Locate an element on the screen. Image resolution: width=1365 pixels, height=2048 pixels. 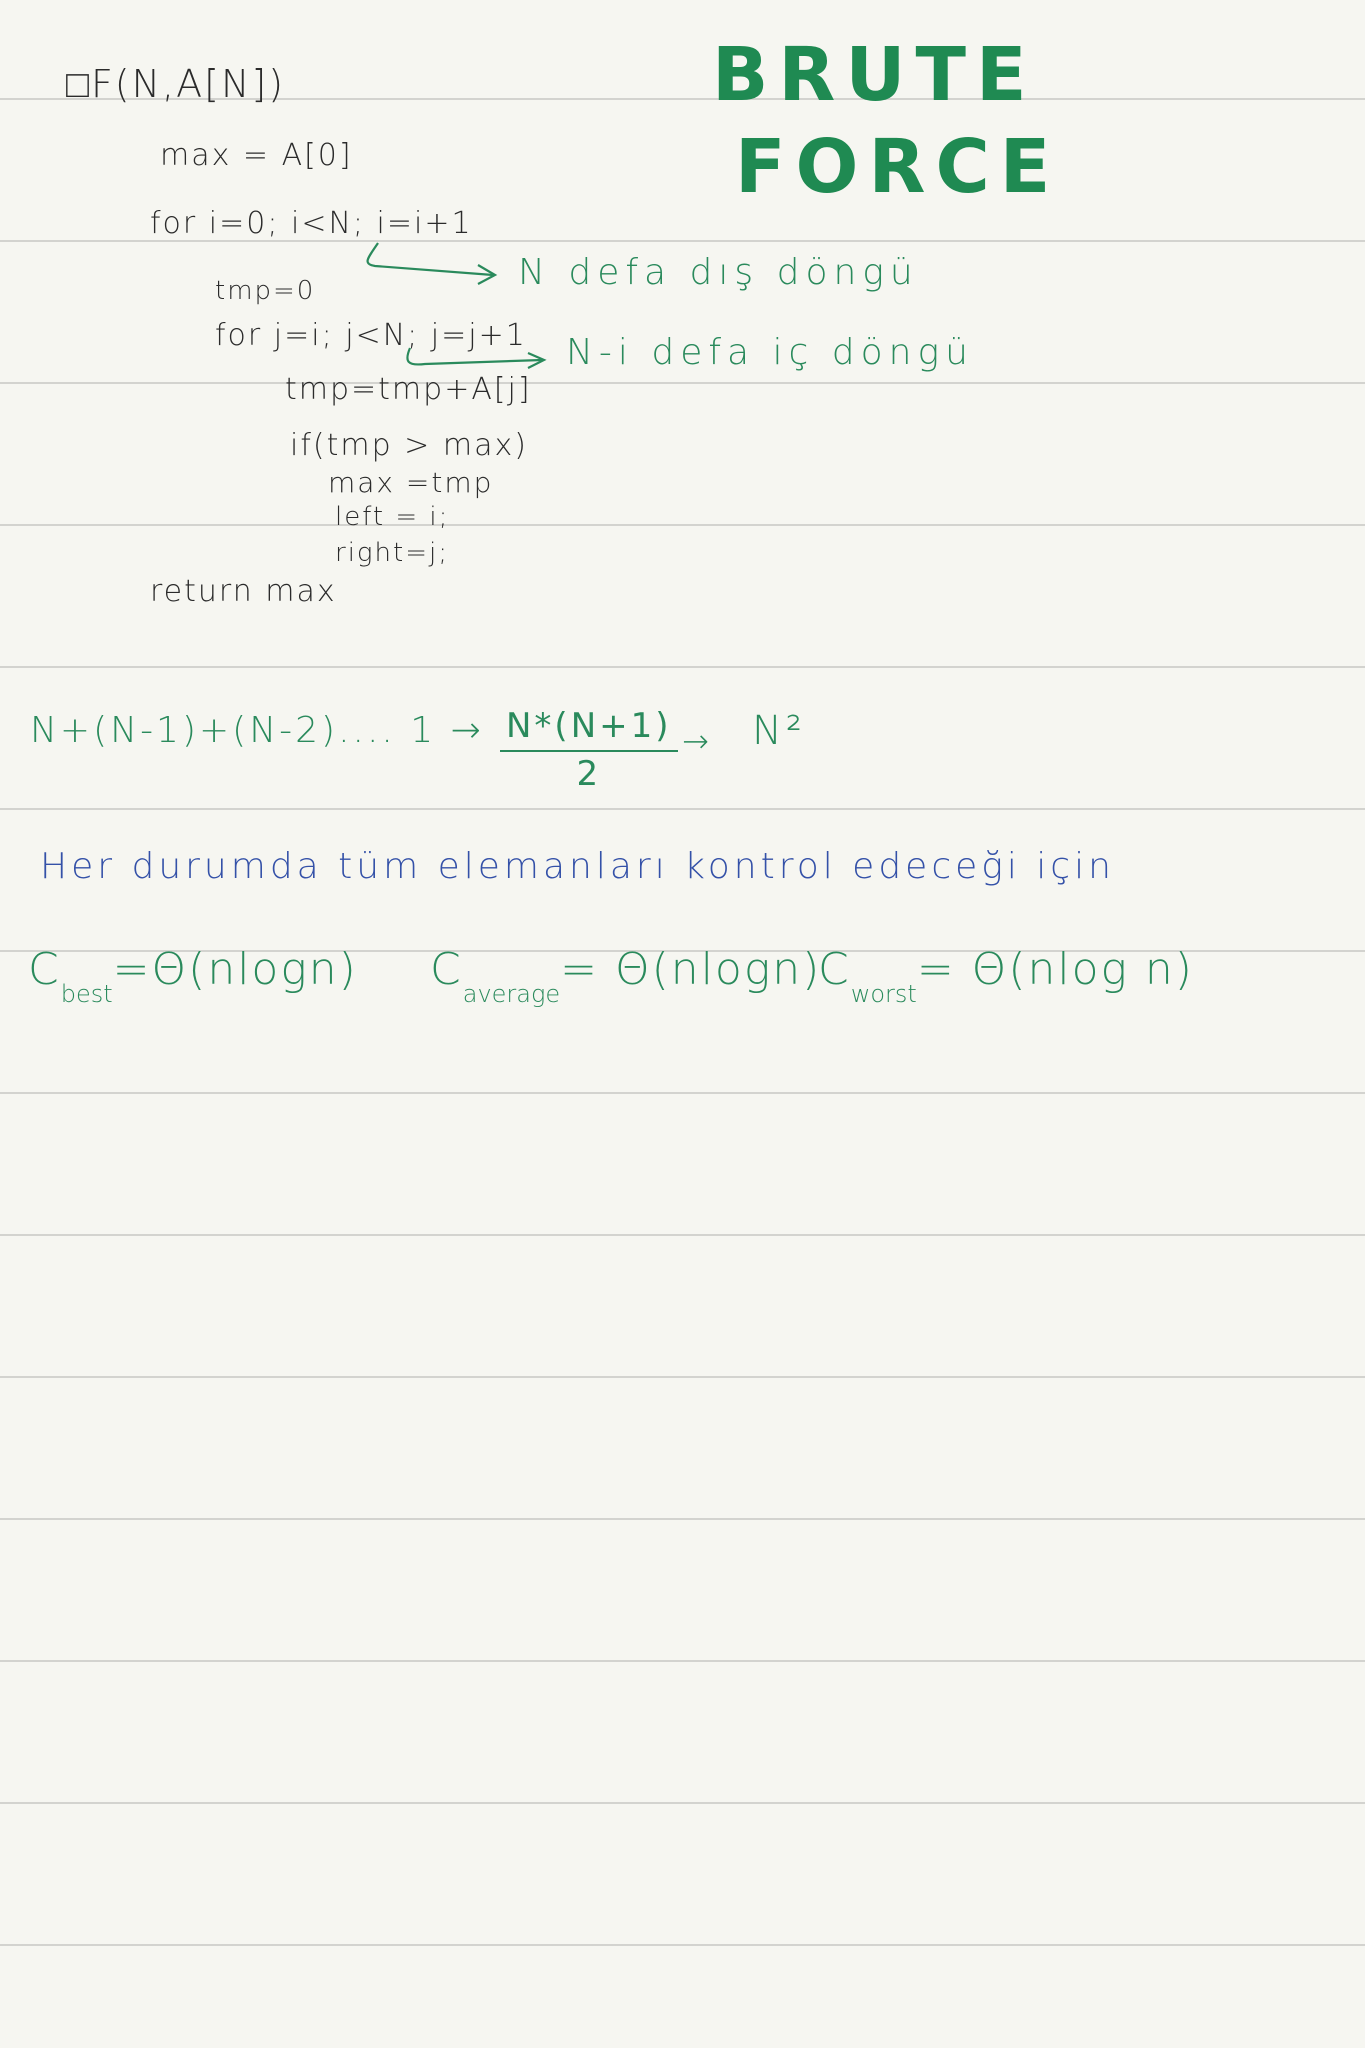
complexity-best: Cbest=Θ(nlogn) is located at coordinates (193, 976).